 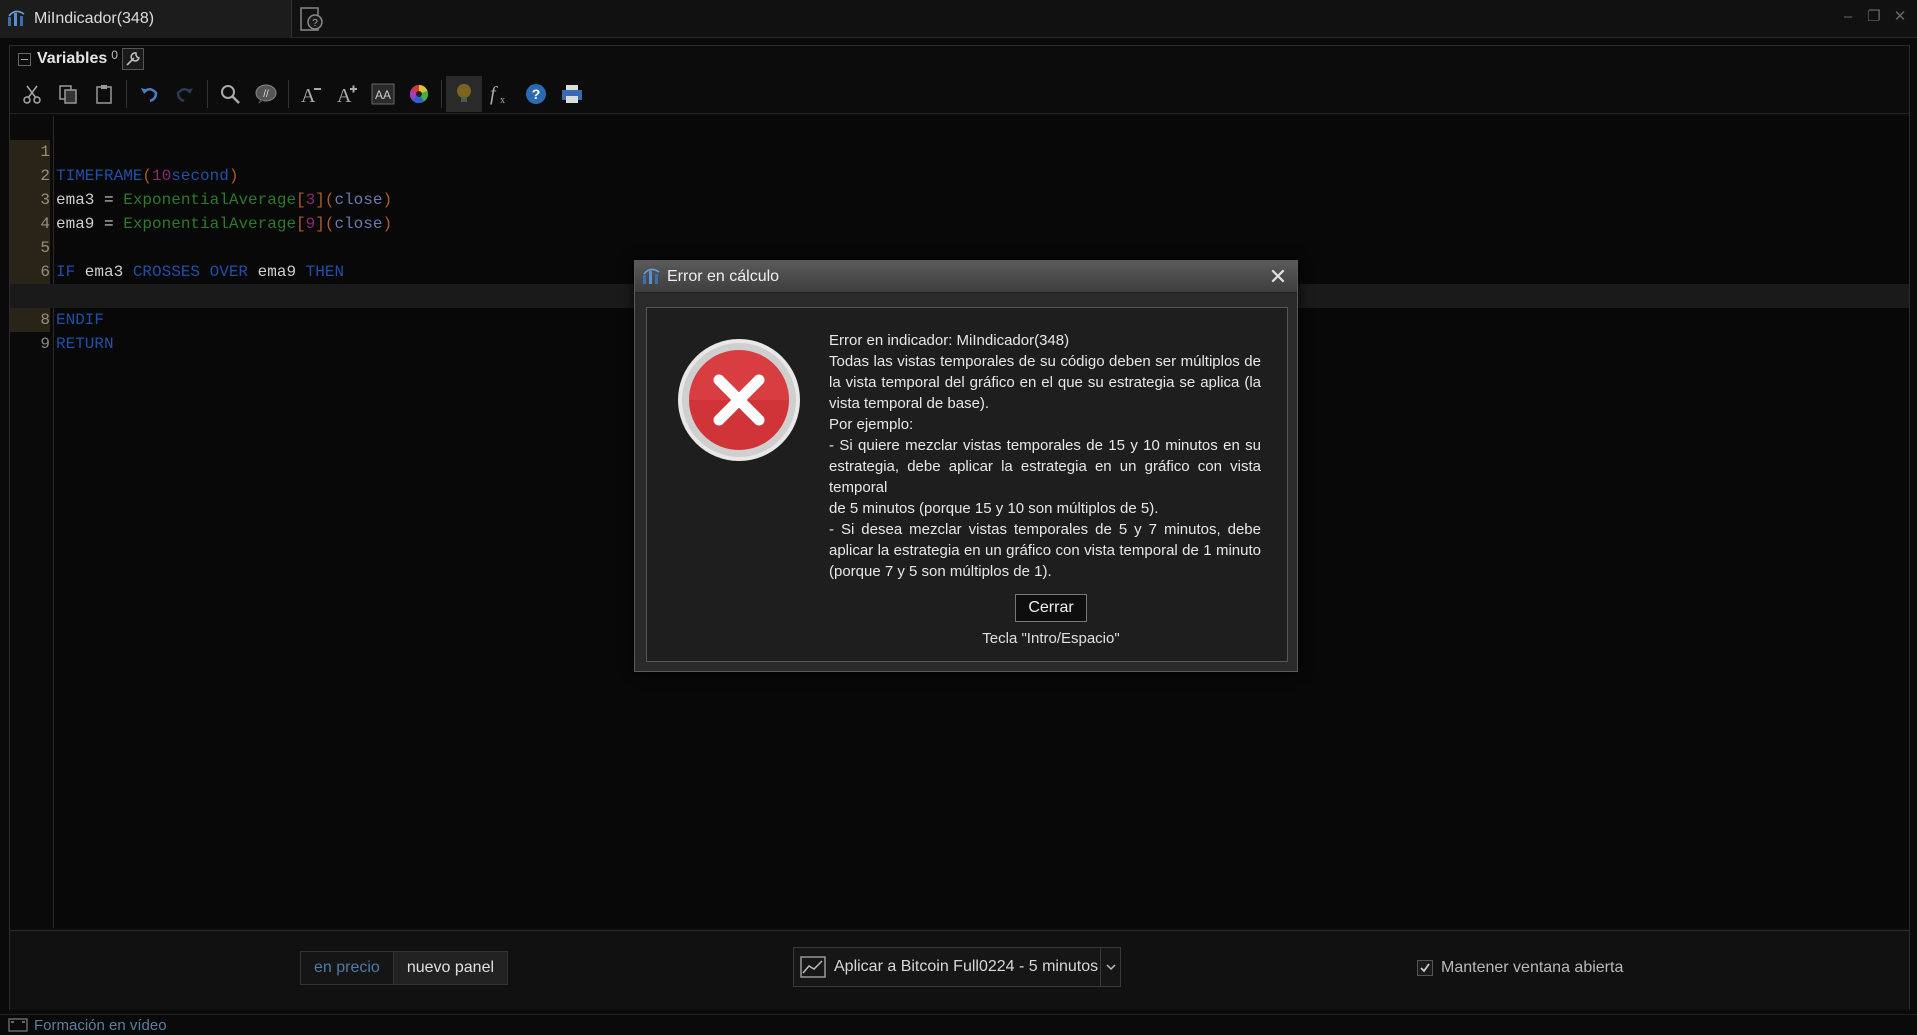 I want to click on video-training-link: Formación en vídeo, so click(x=100, y=1025).